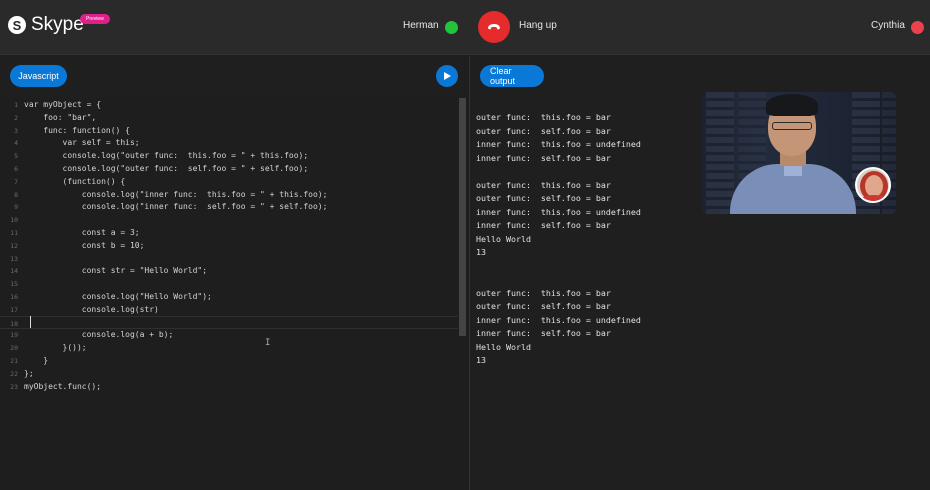  What do you see at coordinates (229, 258) in the screenshot?
I see `code-line: 13` at bounding box center [229, 258].